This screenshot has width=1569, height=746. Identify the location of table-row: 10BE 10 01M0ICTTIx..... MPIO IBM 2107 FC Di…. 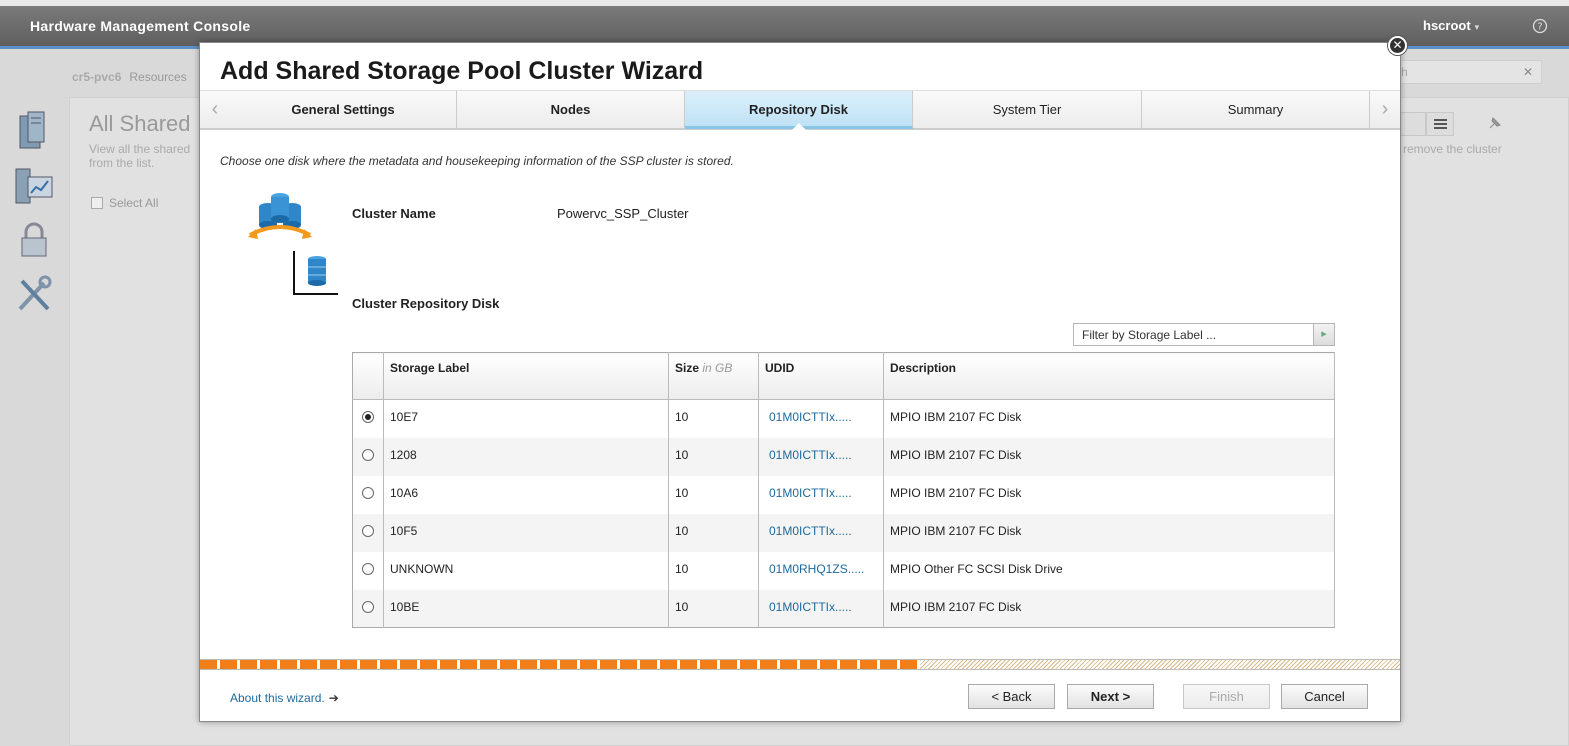
(843, 608).